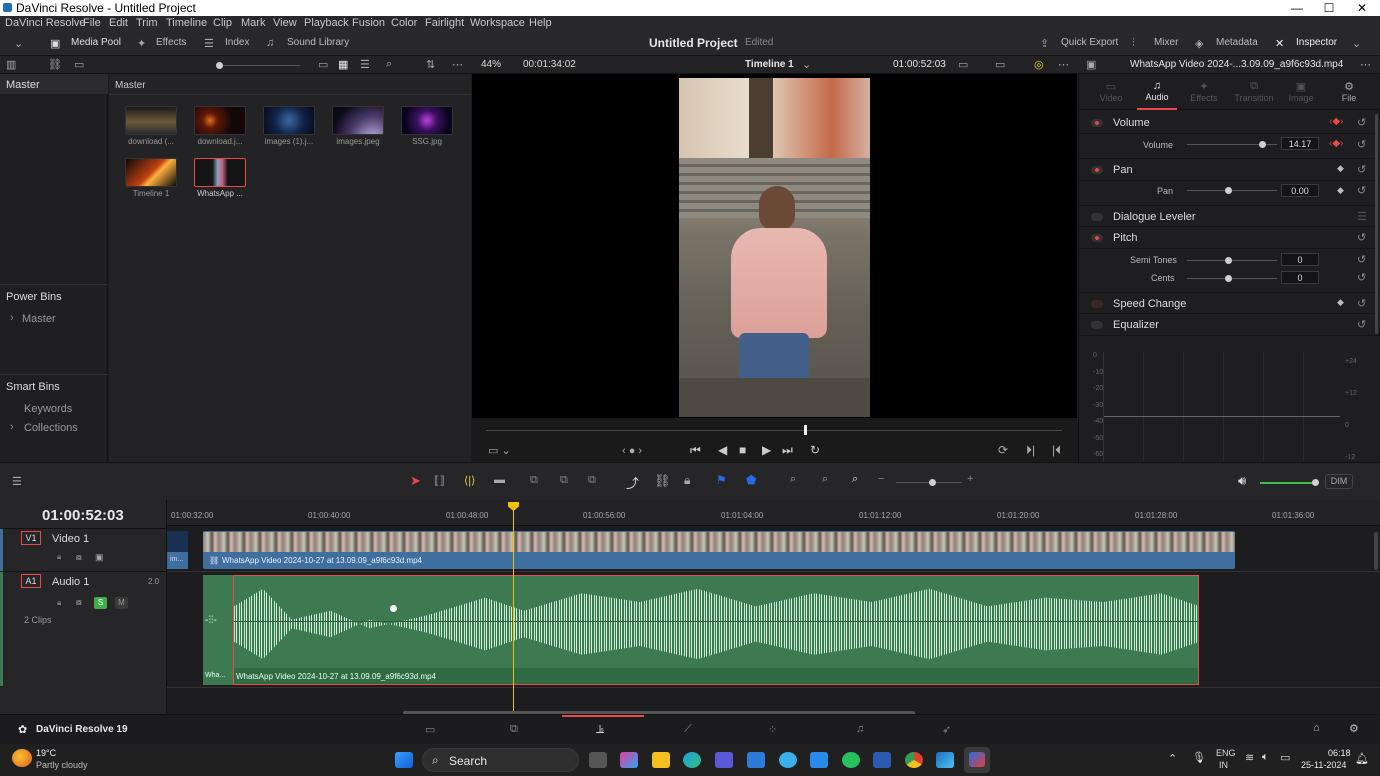 The width and height of the screenshot is (1380, 776). Describe the element at coordinates (1339, 753) in the screenshot. I see `clock-time: 06:18` at that location.